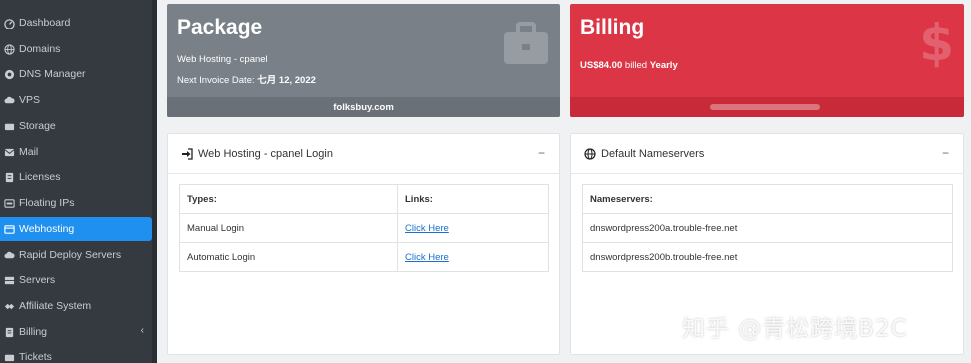 The image size is (971, 363). I want to click on sidebar-item-label: Rapid Deploy Servers, so click(70, 255).